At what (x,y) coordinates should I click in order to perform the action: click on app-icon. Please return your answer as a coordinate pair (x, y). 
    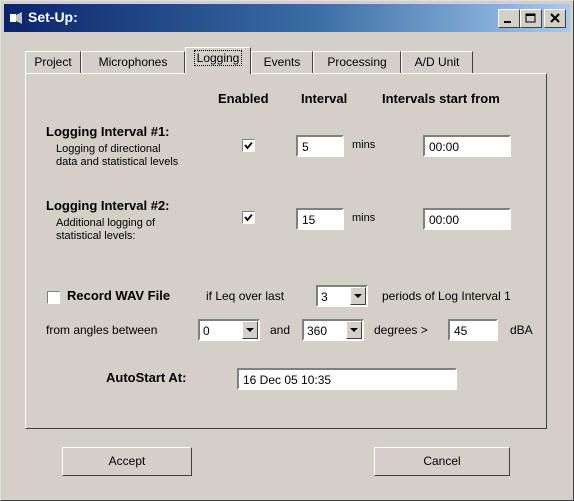
    Looking at the image, I should click on (16, 18).